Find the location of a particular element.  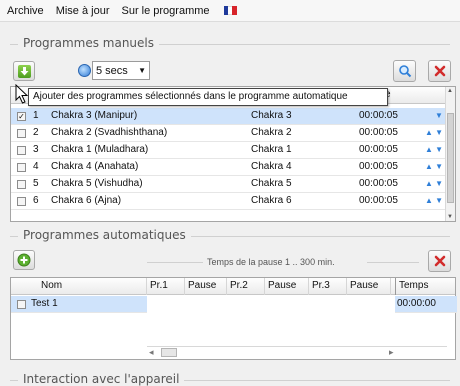

row-number: 1 is located at coordinates (36, 115).